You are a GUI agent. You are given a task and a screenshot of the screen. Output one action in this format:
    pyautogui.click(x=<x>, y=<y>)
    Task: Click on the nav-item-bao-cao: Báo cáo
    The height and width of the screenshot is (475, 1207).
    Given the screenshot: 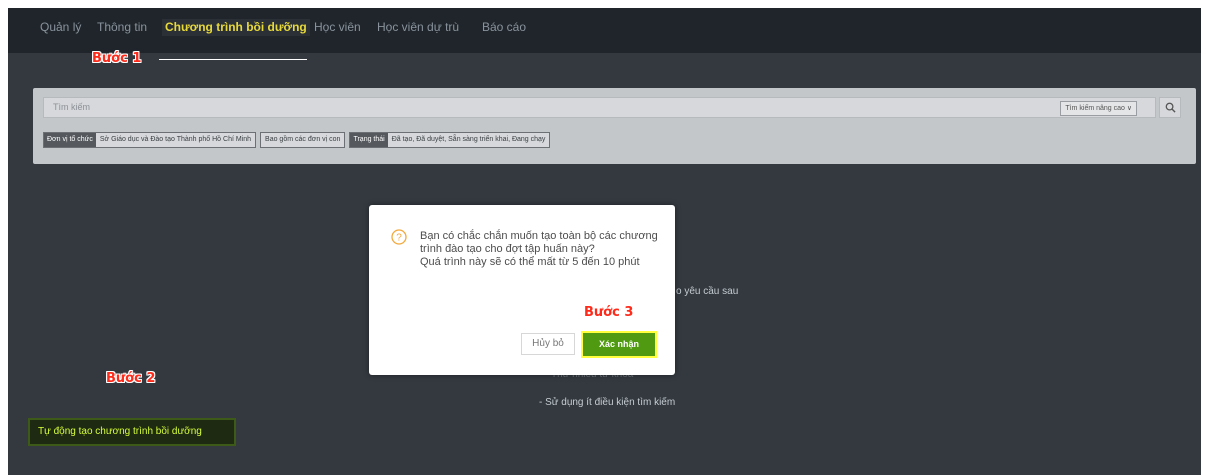 What is the action you would take?
    pyautogui.click(x=504, y=27)
    